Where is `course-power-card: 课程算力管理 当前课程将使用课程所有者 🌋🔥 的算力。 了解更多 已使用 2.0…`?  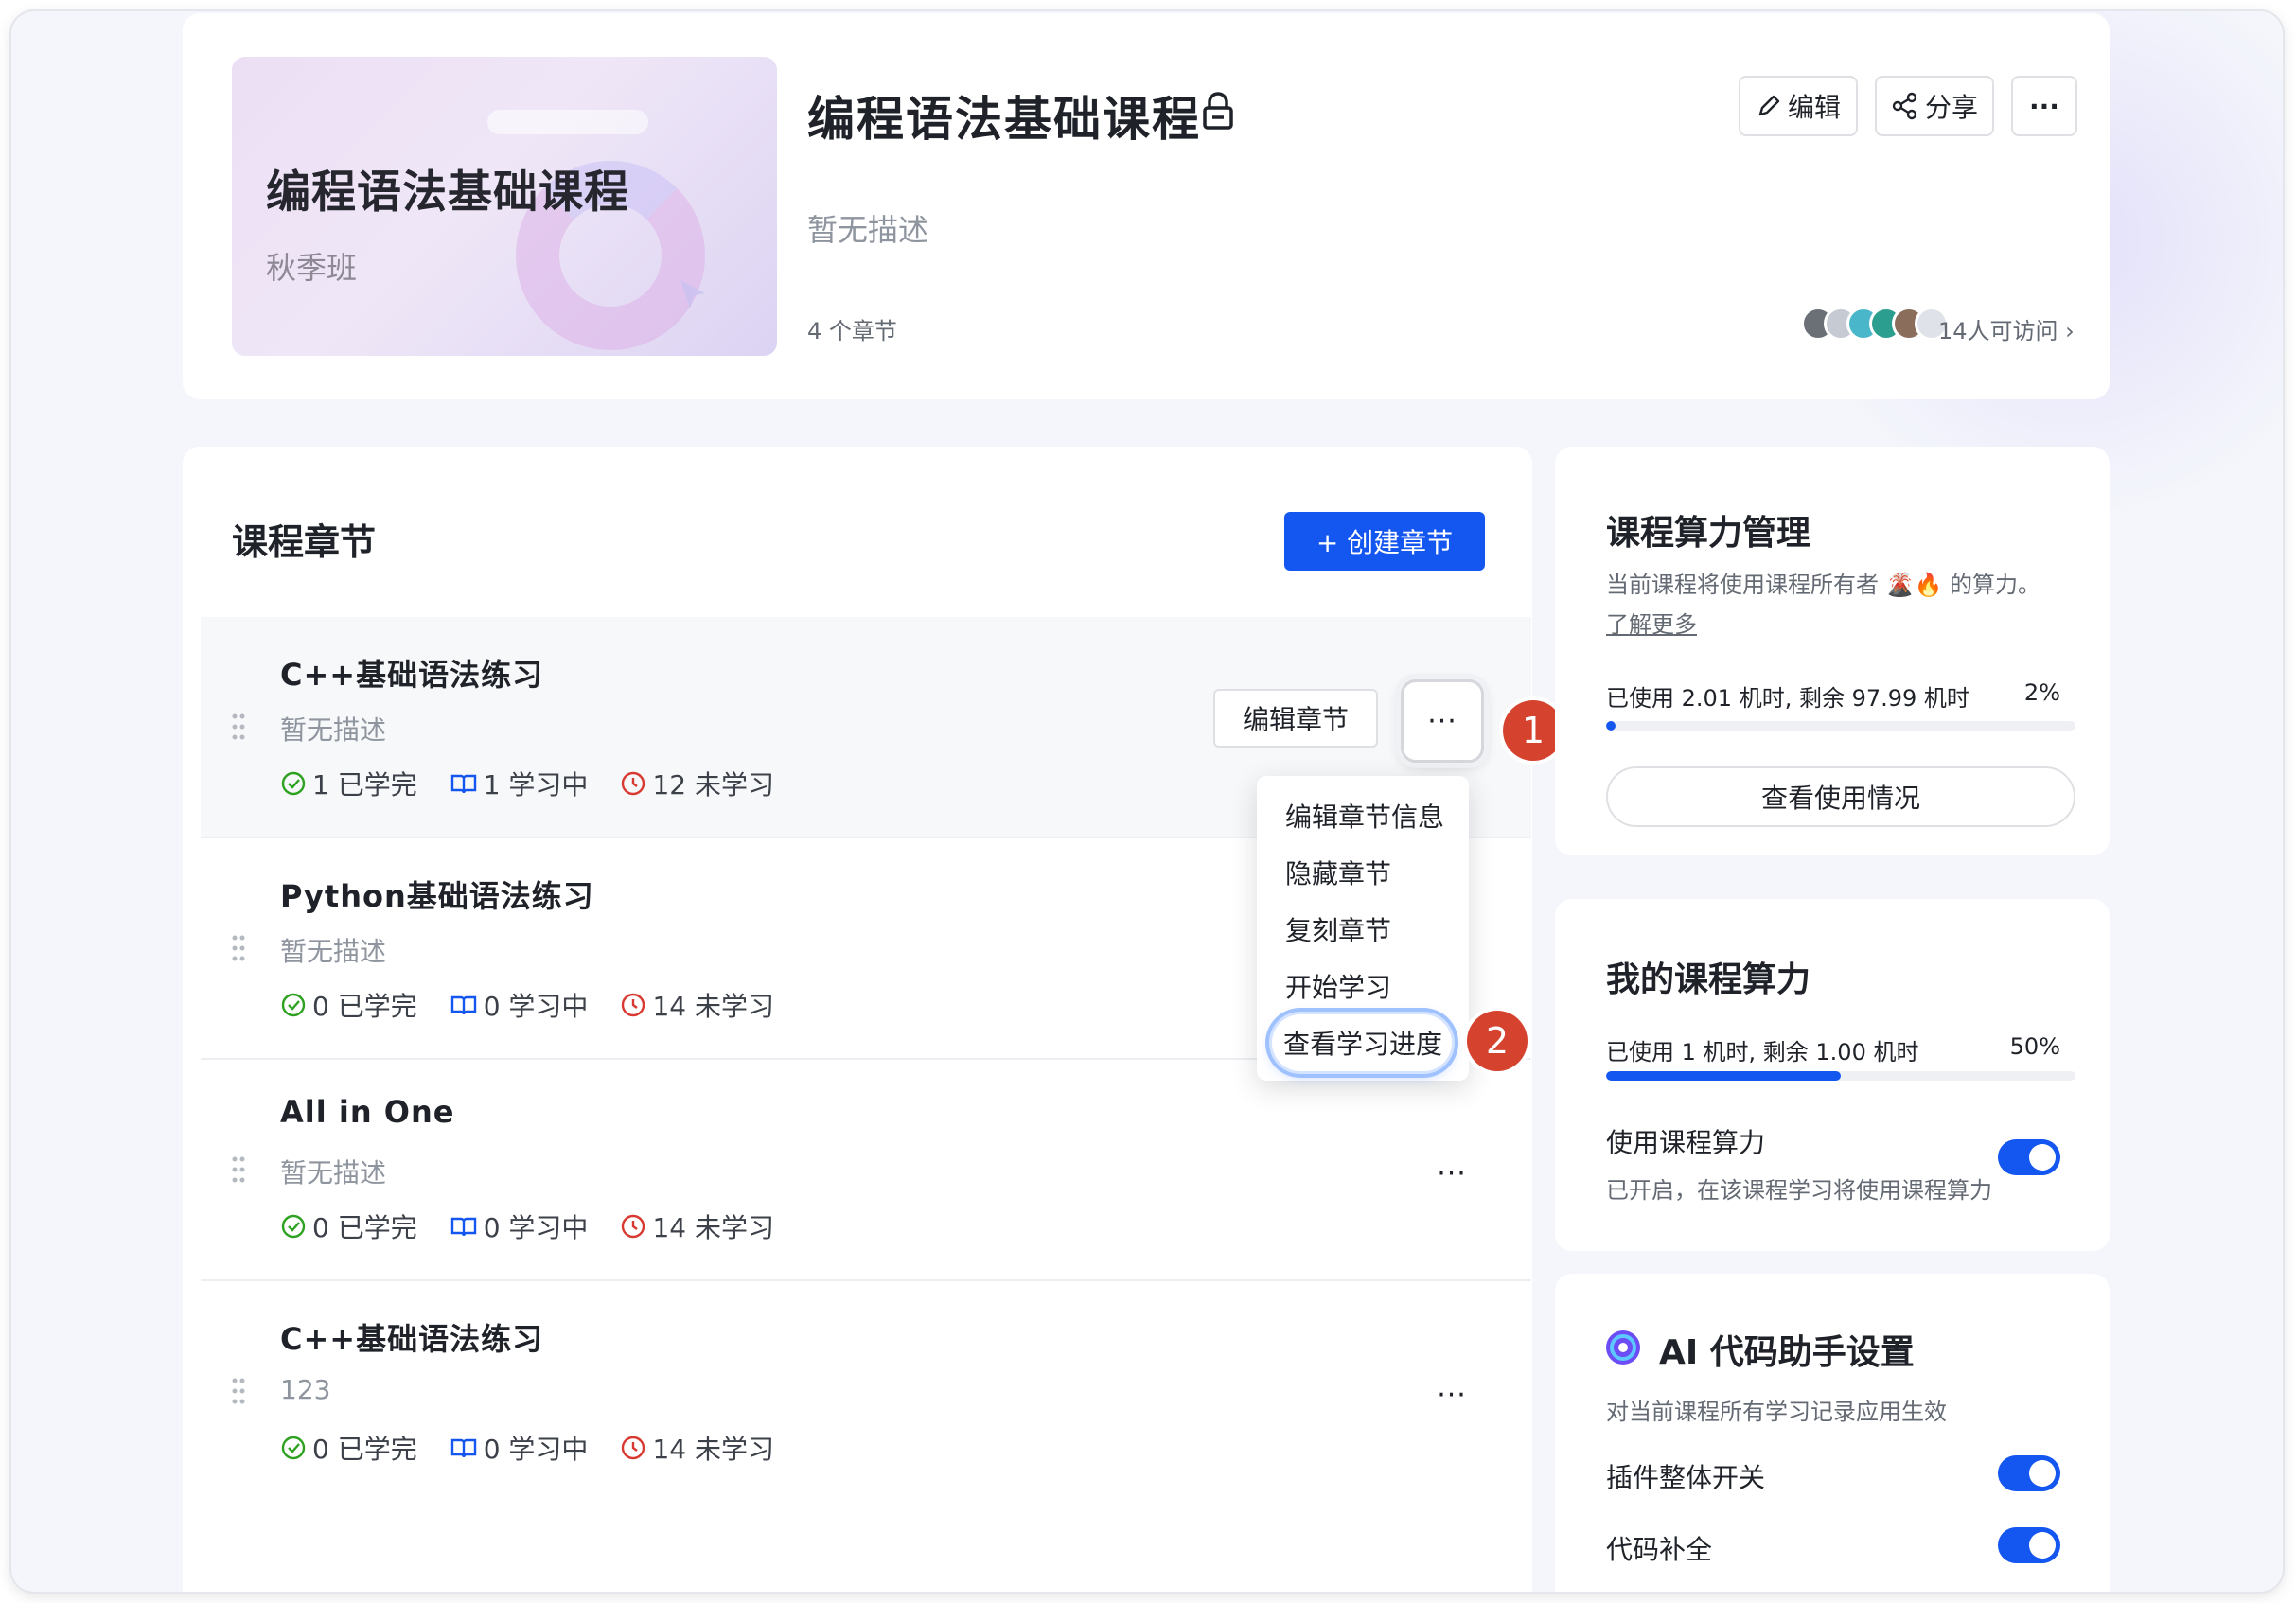
course-power-card: 课程算力管理 当前课程将使用课程所有者 🌋🔥 的算力。 了解更多 已使用 2.0… is located at coordinates (1832, 651).